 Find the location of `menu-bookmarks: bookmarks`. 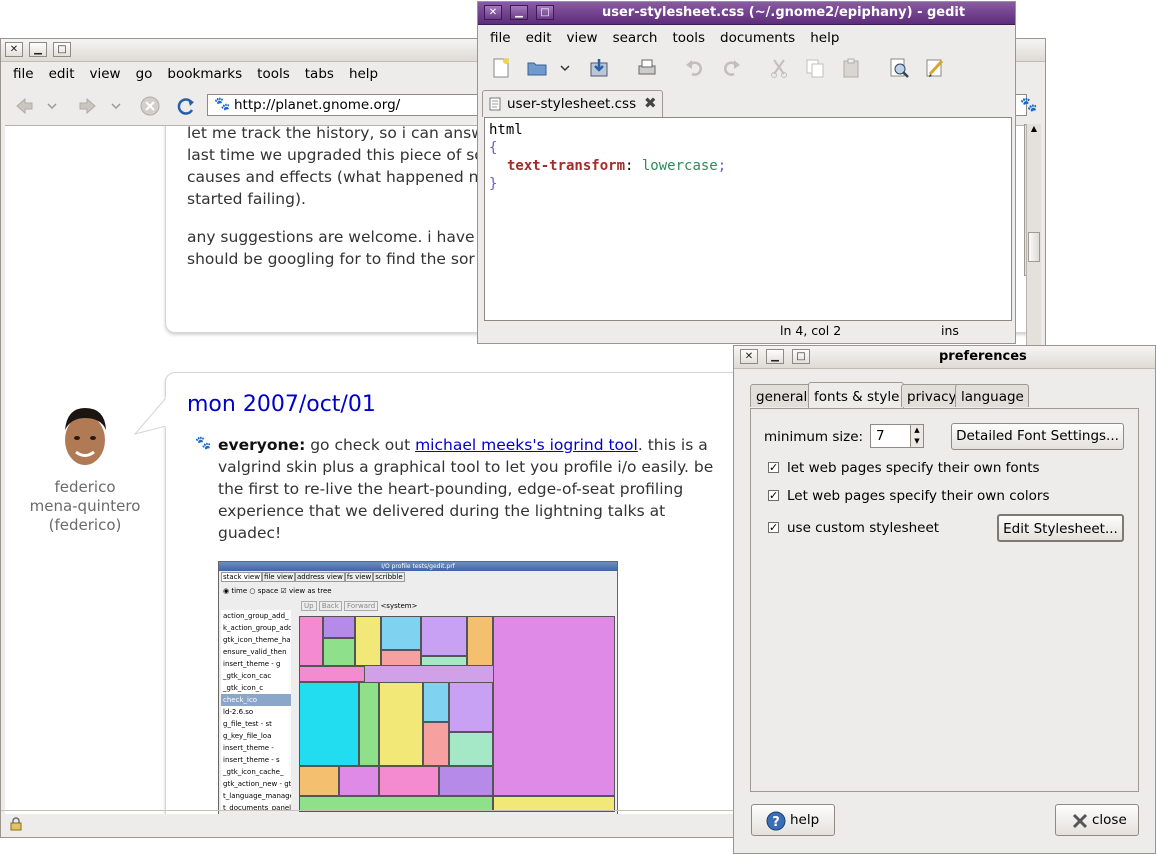

menu-bookmarks: bookmarks is located at coordinates (205, 72).